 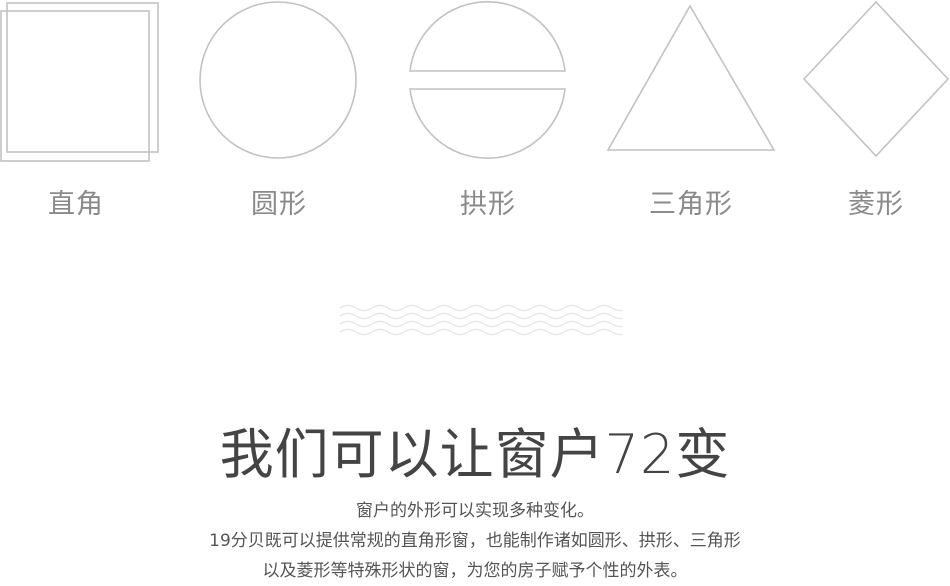 I want to click on description-line-3: 以及菱形等特殊形状的窗，为您的房子赋予个性的外表。, so click(x=475, y=571).